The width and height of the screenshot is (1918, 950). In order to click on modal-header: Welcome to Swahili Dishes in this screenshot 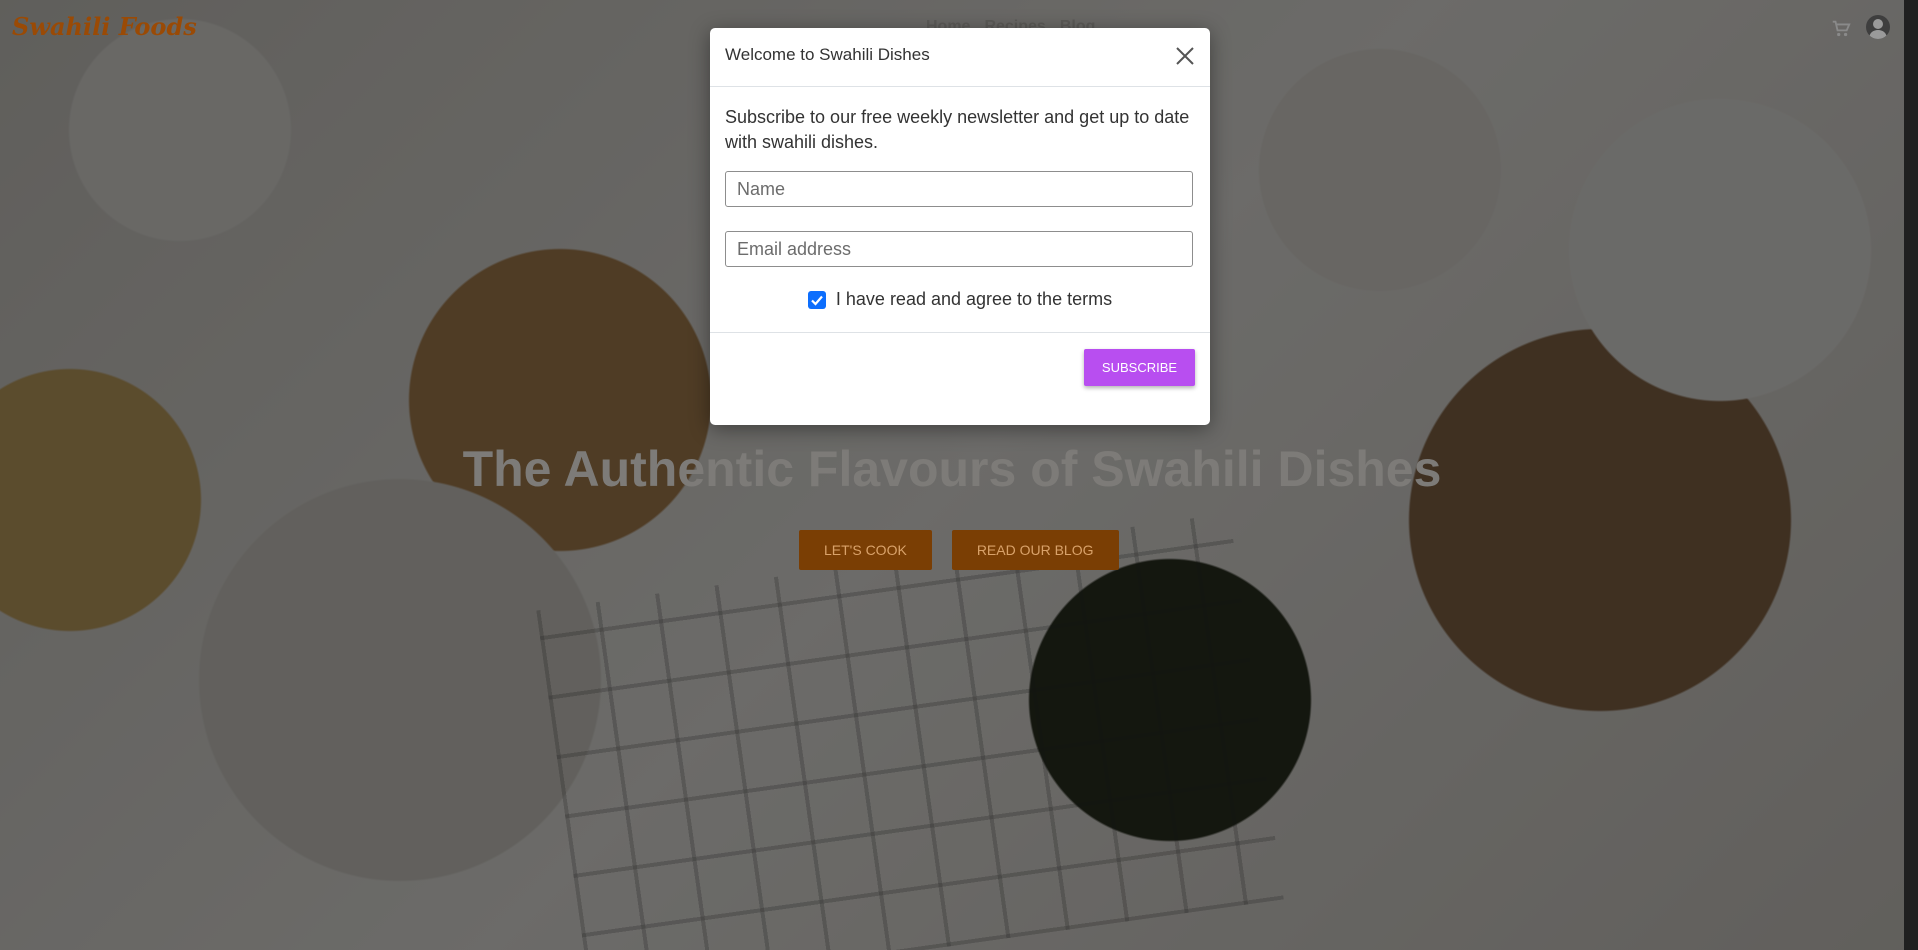, I will do `click(960, 57)`.